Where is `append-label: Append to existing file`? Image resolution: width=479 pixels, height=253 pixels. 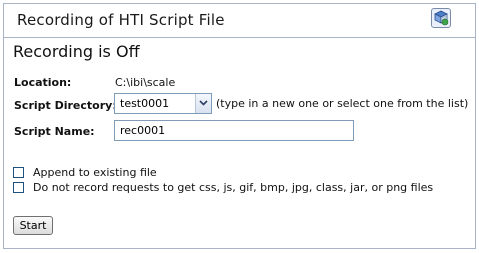 append-label: Append to existing file is located at coordinates (95, 172).